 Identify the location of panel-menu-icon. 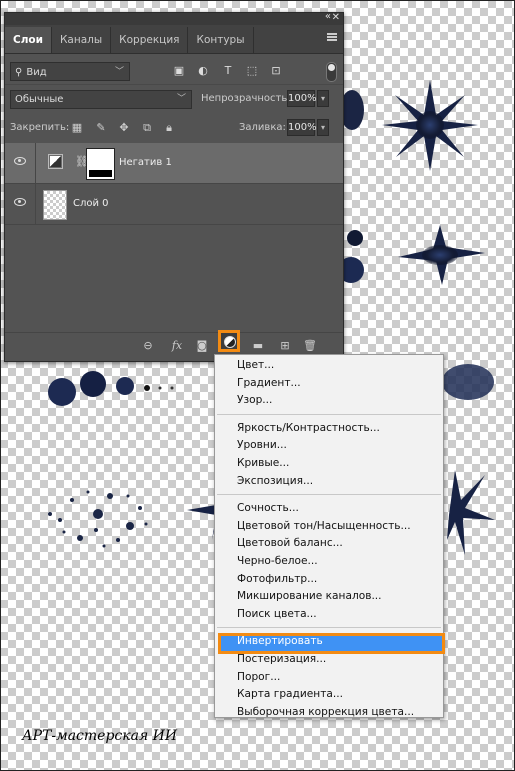
(332, 37).